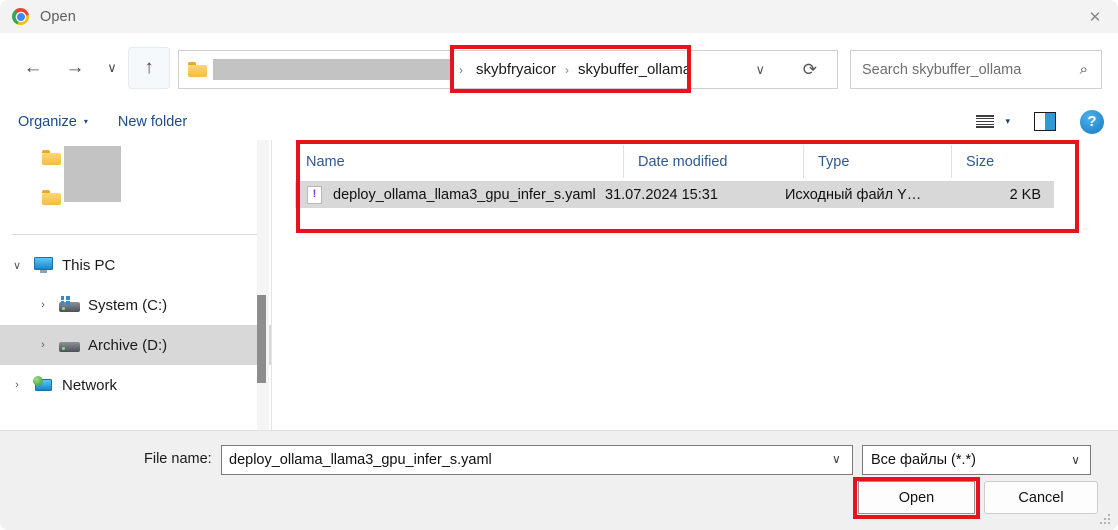 This screenshot has width=1118, height=530. I want to click on back-button: ←, so click(33, 68).